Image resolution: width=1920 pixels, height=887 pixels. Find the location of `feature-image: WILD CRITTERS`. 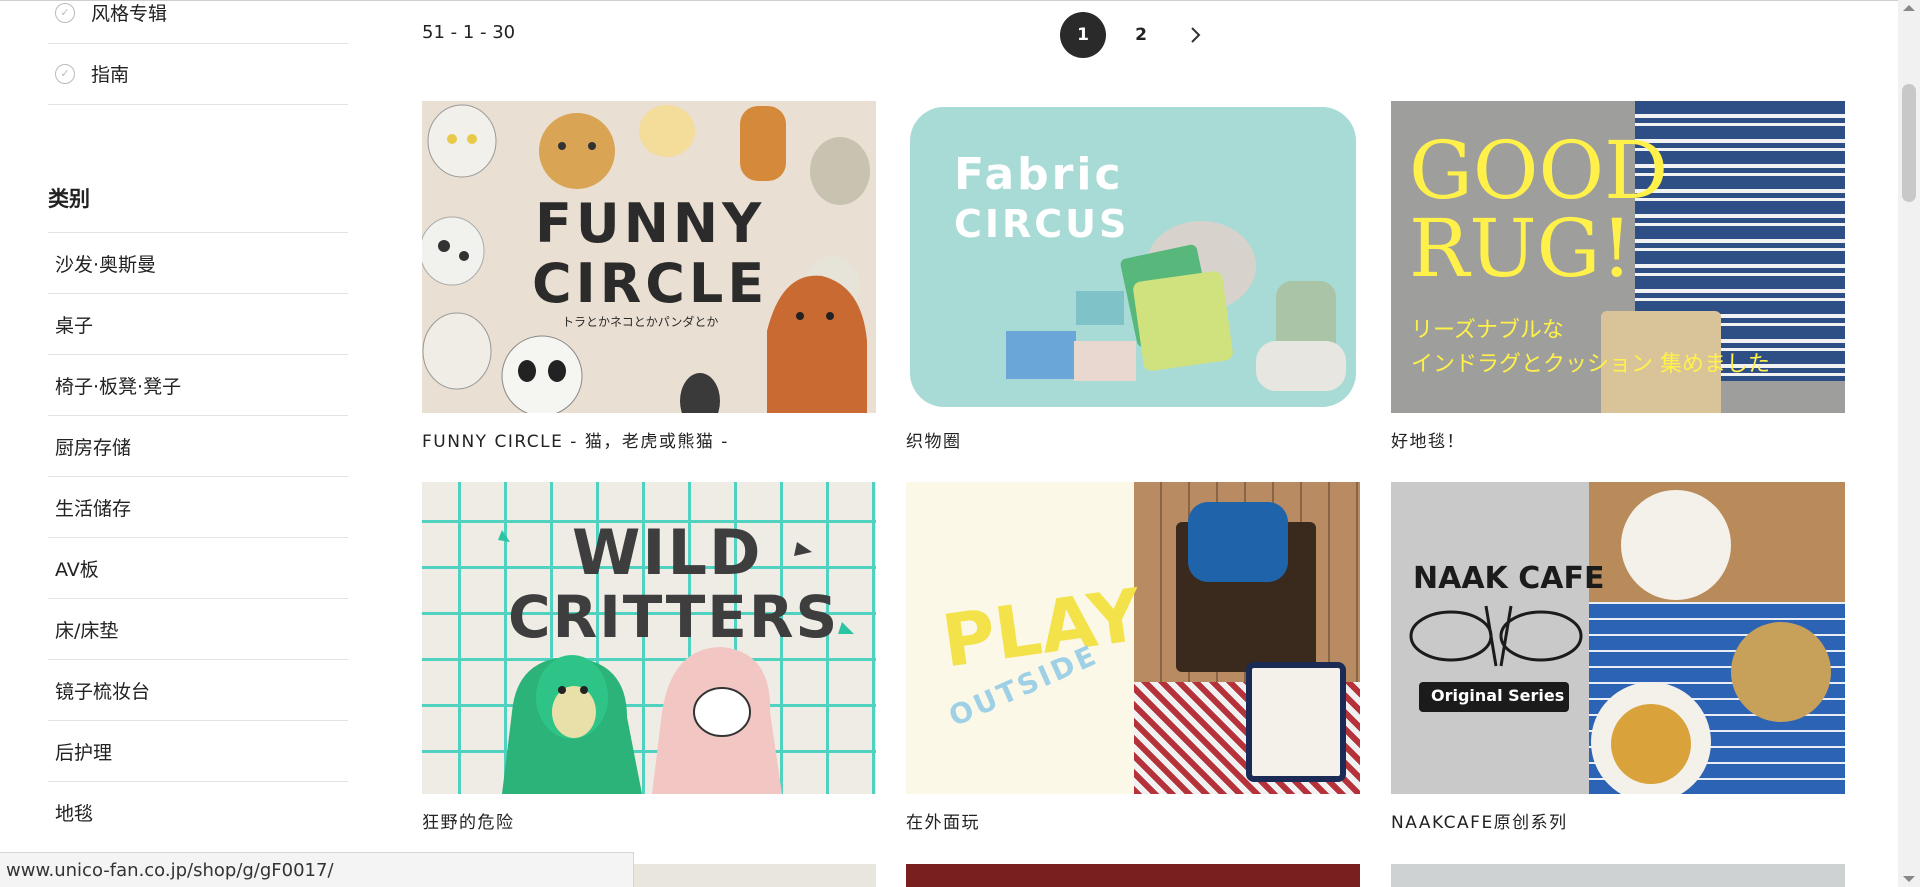

feature-image: WILD CRITTERS is located at coordinates (649, 638).